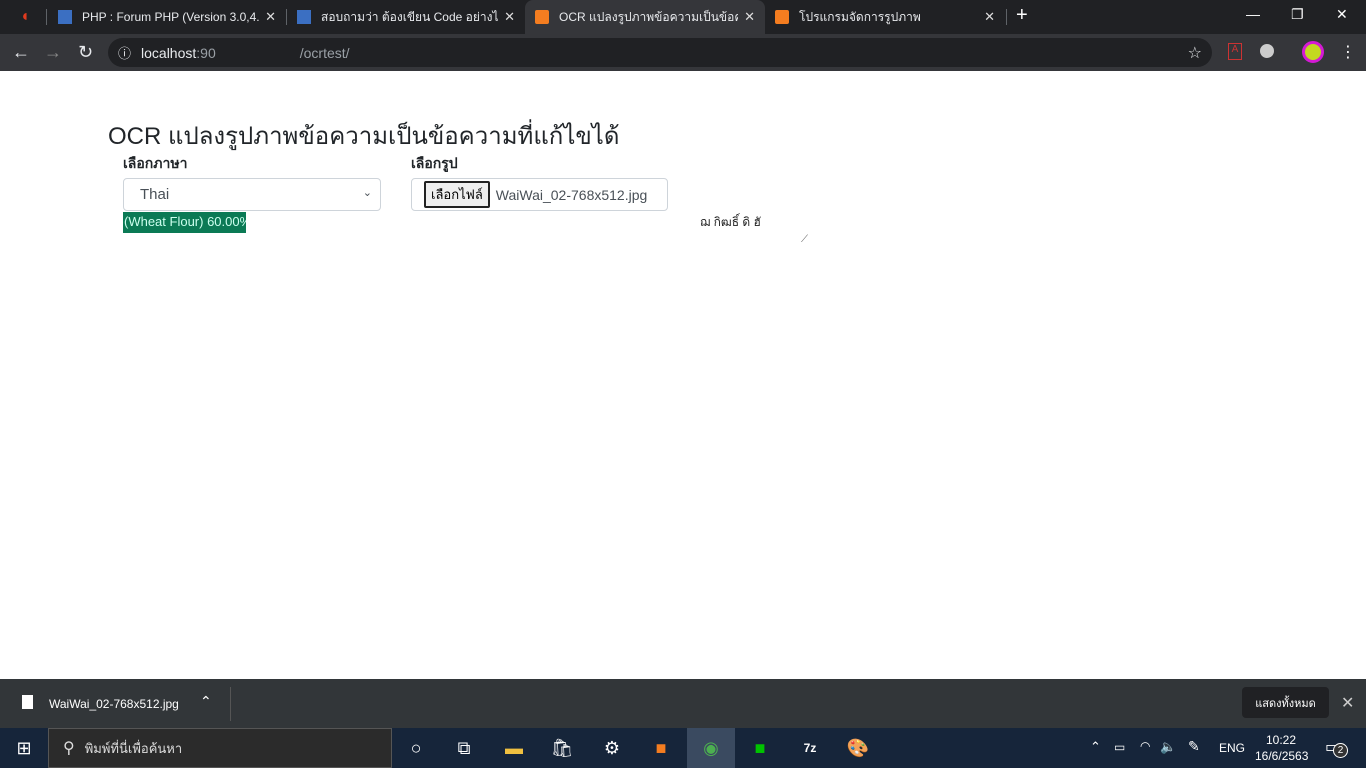 This screenshot has height=768, width=1366. Describe the element at coordinates (661, 748) in the screenshot. I see `xampp-icon: ■` at that location.